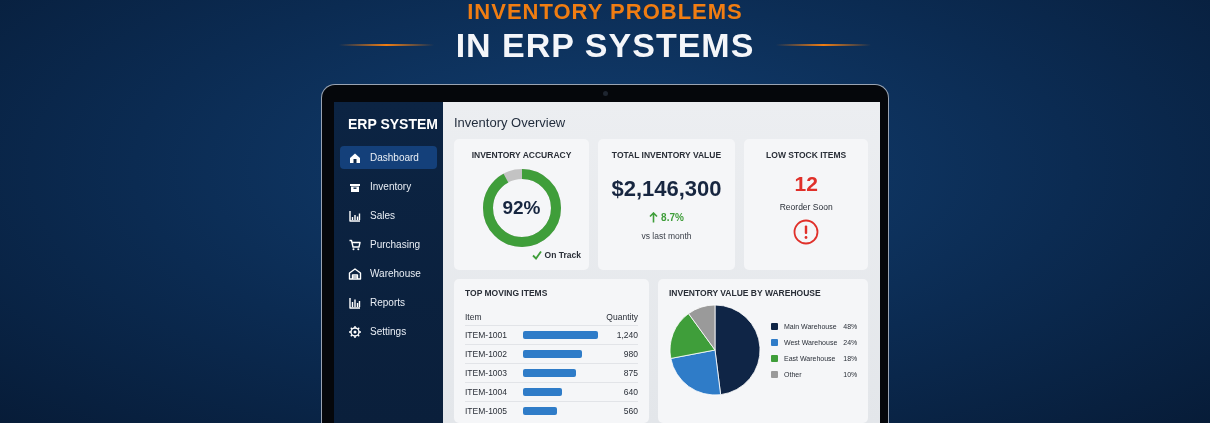  I want to click on column-header: Quantity, so click(621, 316).